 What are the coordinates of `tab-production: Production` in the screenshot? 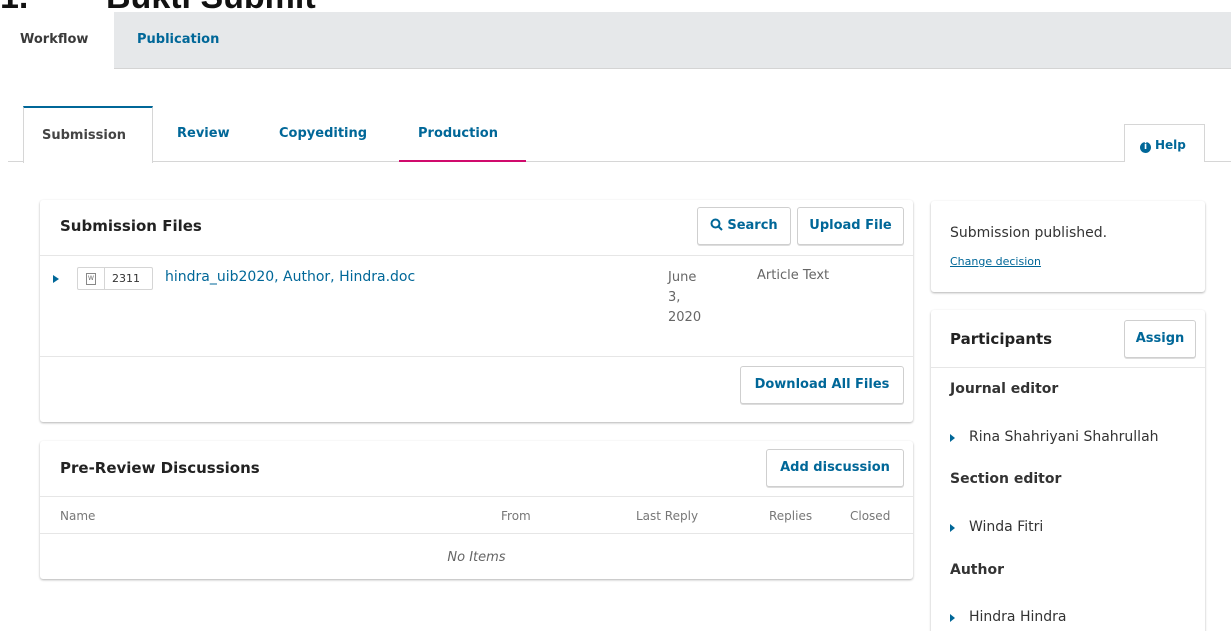 It's located at (462, 134).